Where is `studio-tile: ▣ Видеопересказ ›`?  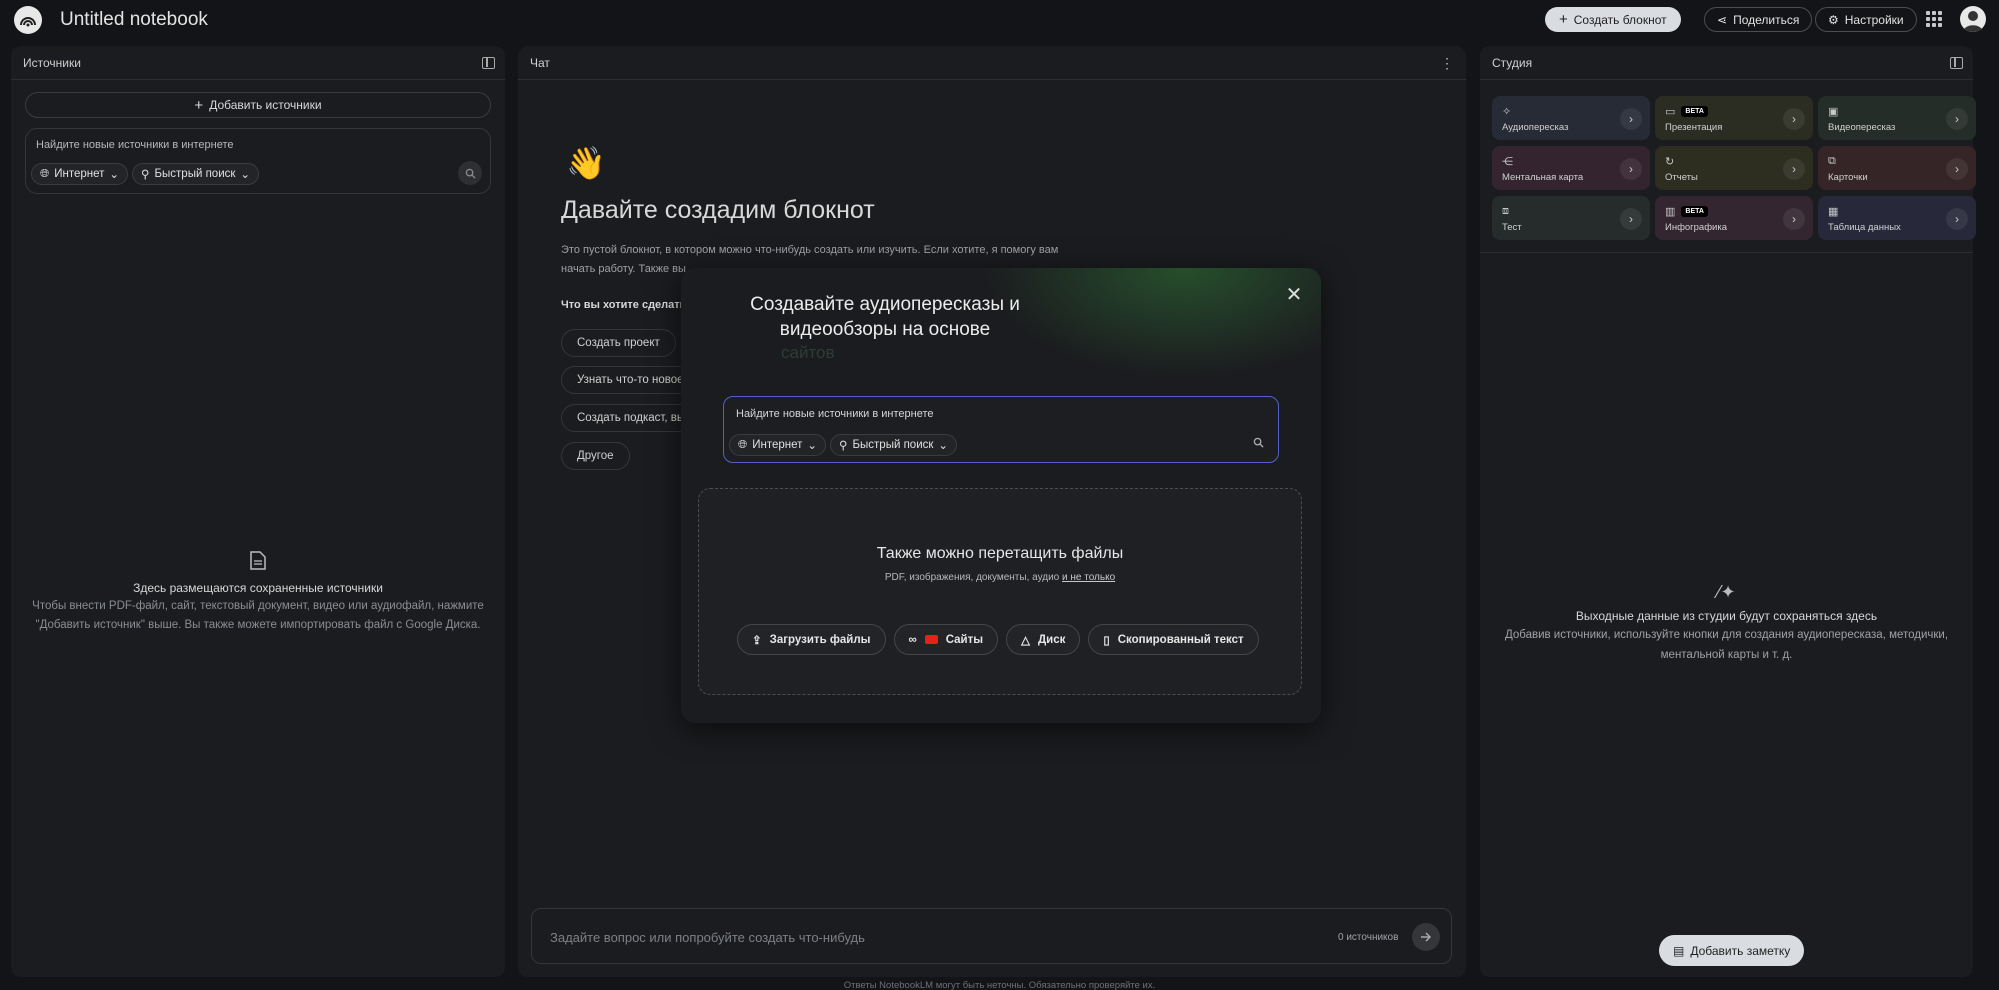
studio-tile: ▣ Видеопересказ › is located at coordinates (1897, 118).